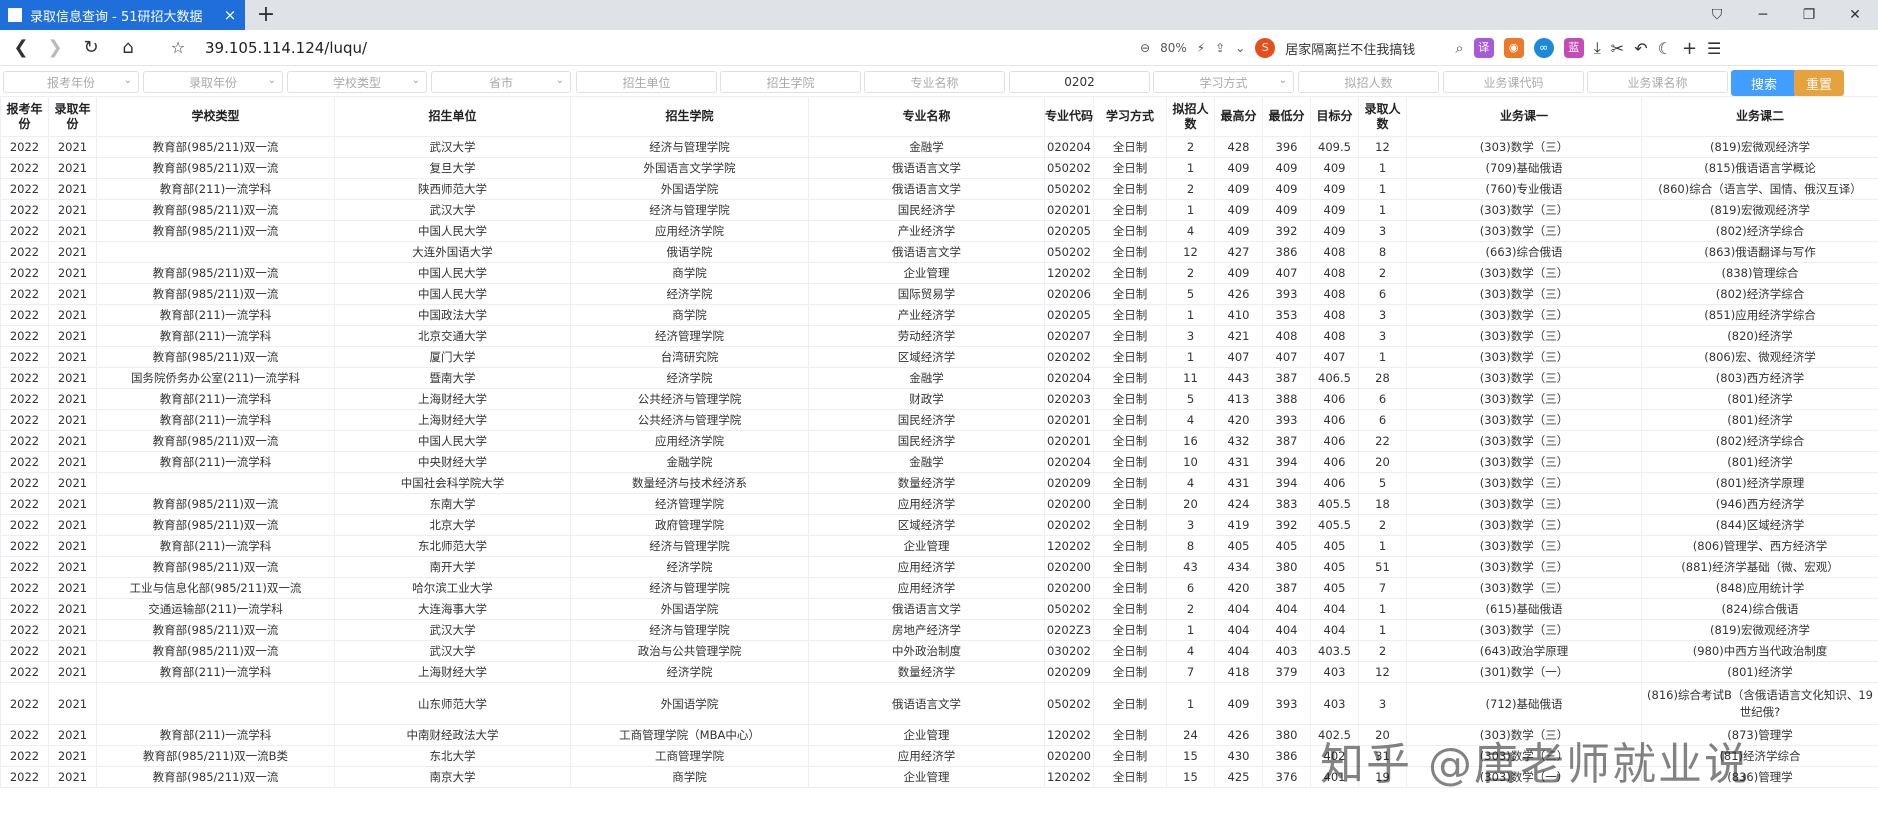 The image size is (1878, 833). Describe the element at coordinates (357, 82) in the screenshot. I see `filter-school-type: 学校类型 ⌄` at that location.